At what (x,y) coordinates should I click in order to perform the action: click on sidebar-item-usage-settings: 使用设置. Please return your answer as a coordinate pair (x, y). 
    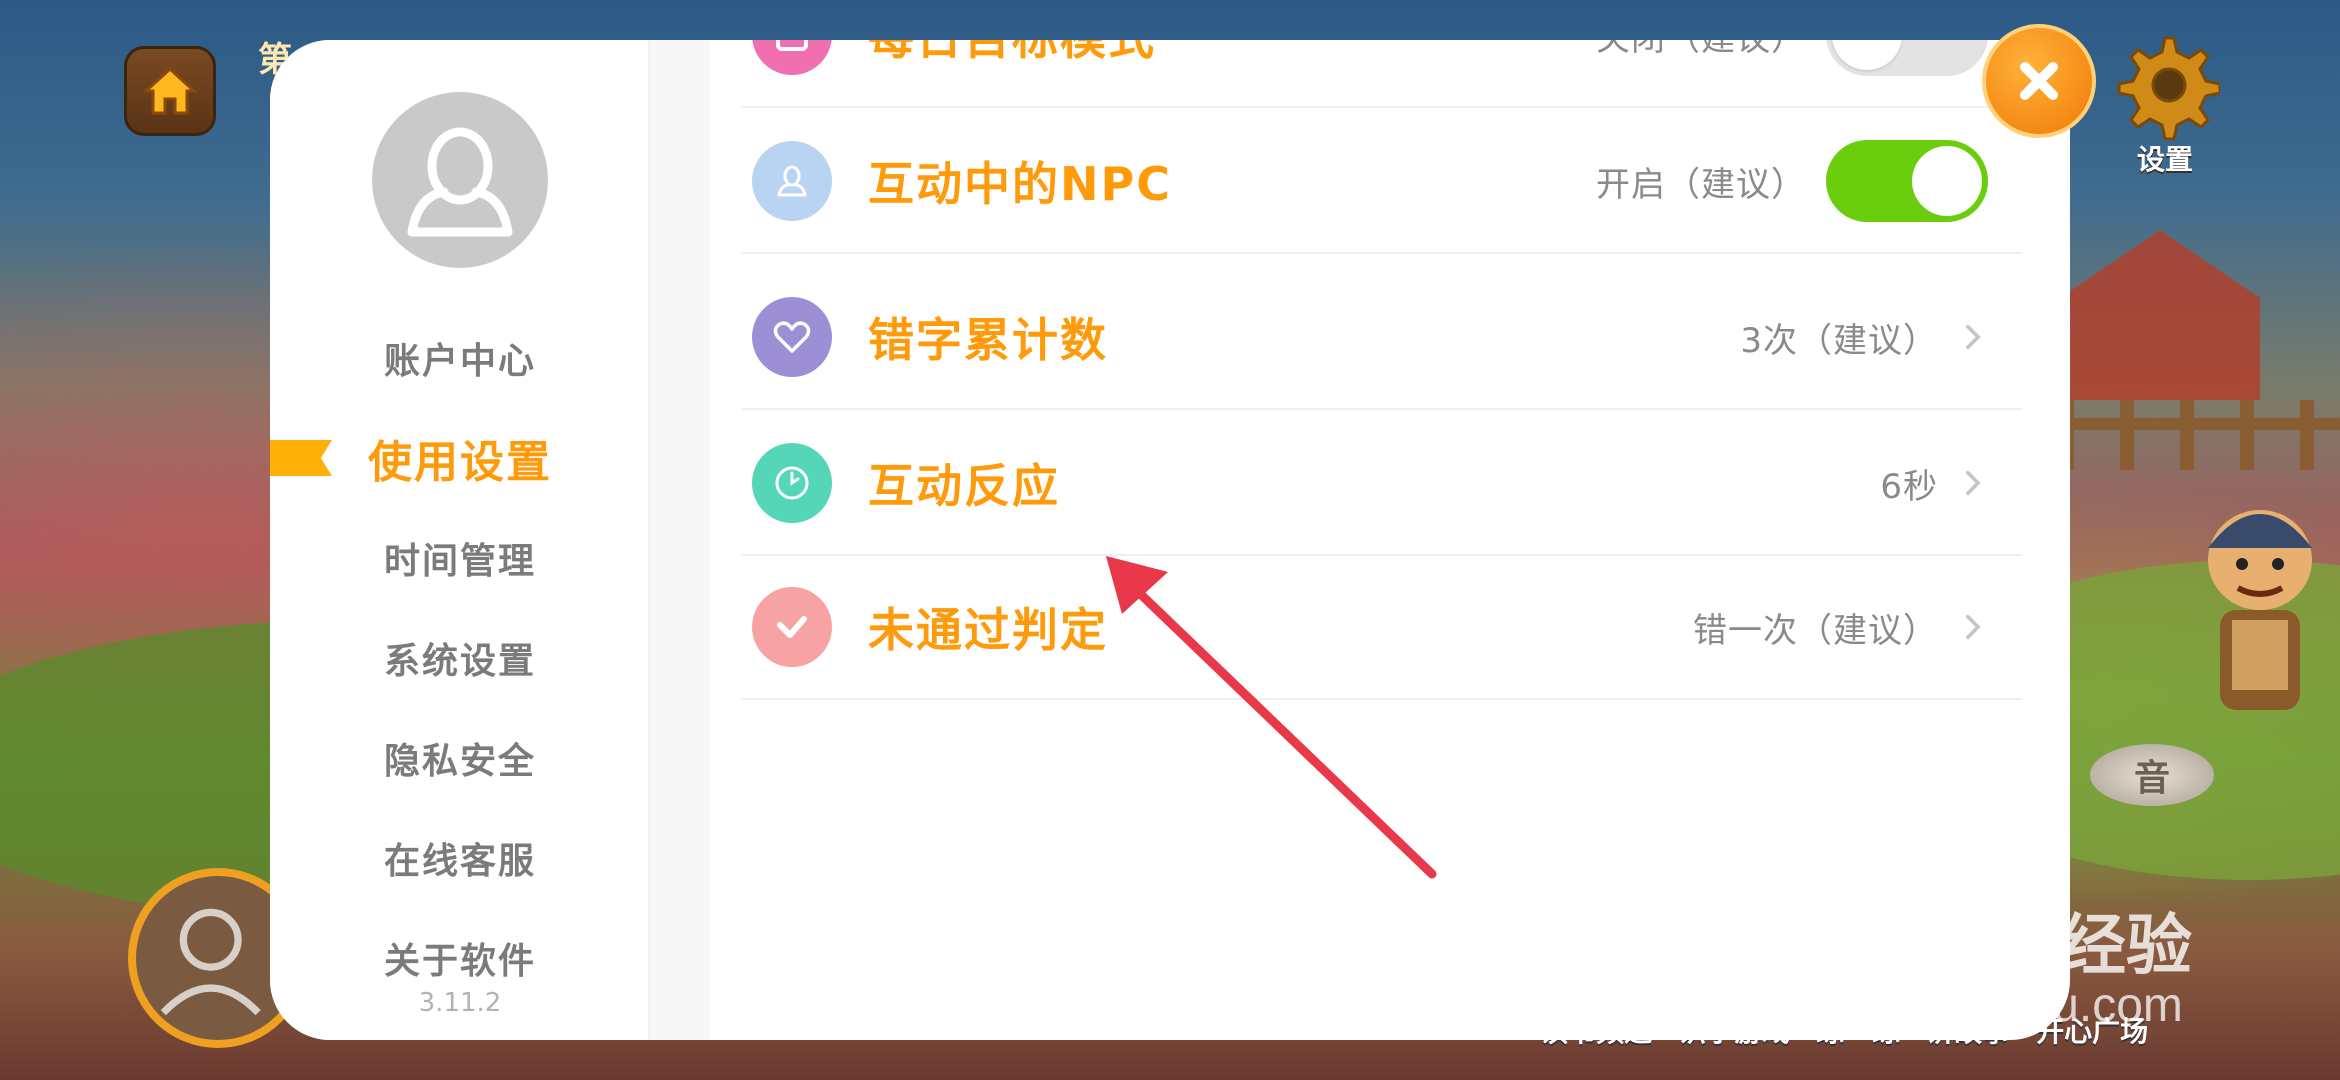
    Looking at the image, I should click on (460, 458).